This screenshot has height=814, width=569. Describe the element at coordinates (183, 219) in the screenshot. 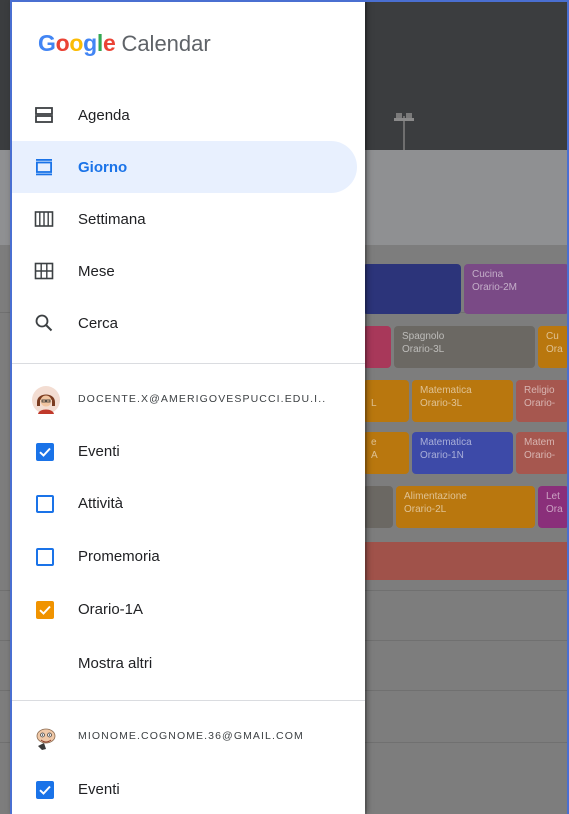

I see `view-item-settimana: Settimana` at that location.